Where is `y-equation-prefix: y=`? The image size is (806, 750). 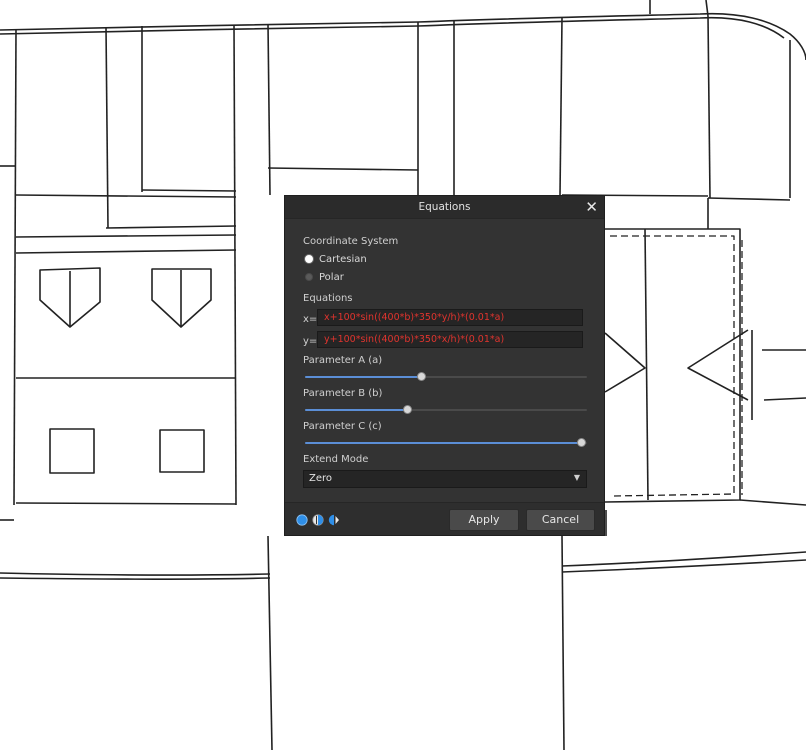
y-equation-prefix: y= is located at coordinates (310, 341).